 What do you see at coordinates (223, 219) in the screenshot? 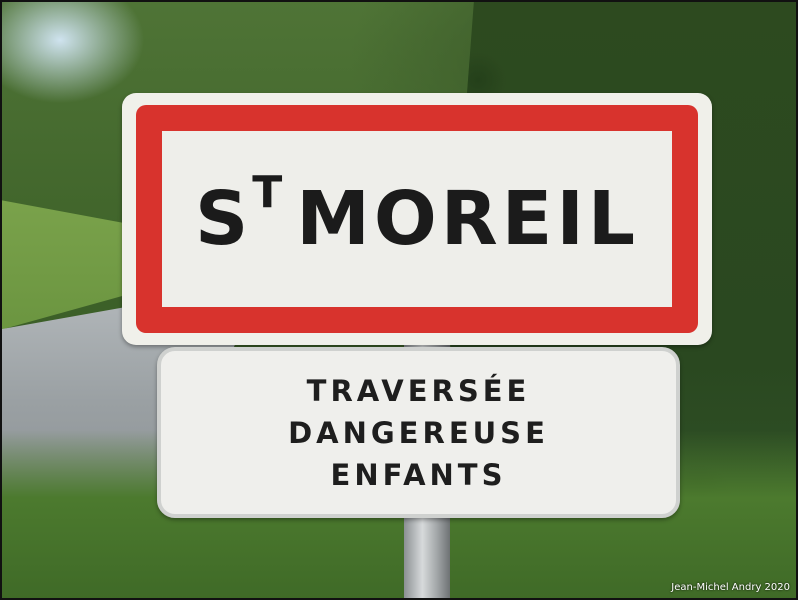
I see `town-prefix: S` at bounding box center [223, 219].